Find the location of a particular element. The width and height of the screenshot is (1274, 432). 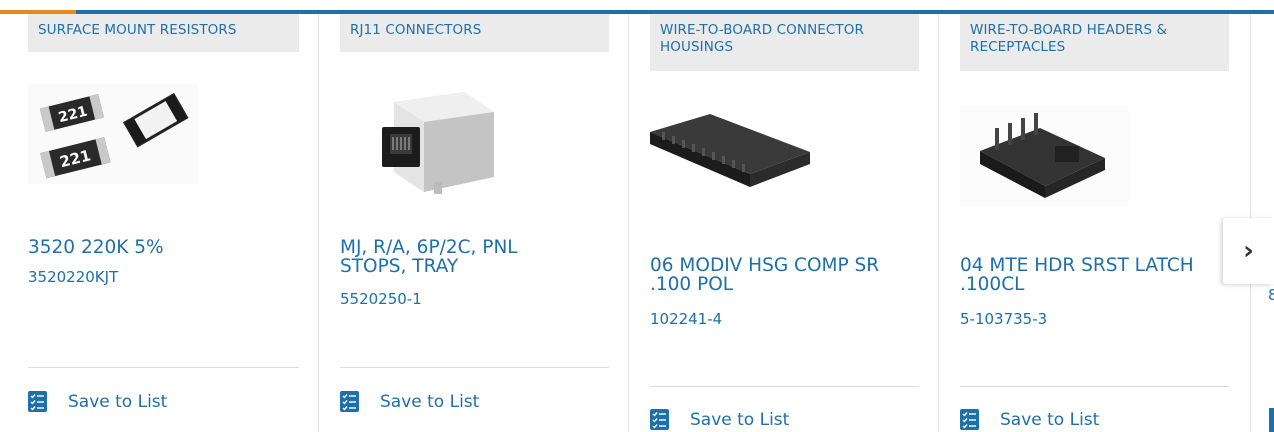

part-number: 5520250-1 is located at coordinates (381, 299).